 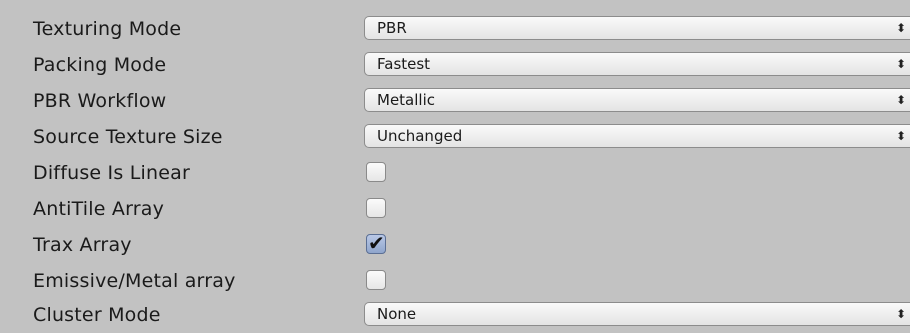 I want to click on trax-array-checkbox: ✔, so click(x=376, y=243).